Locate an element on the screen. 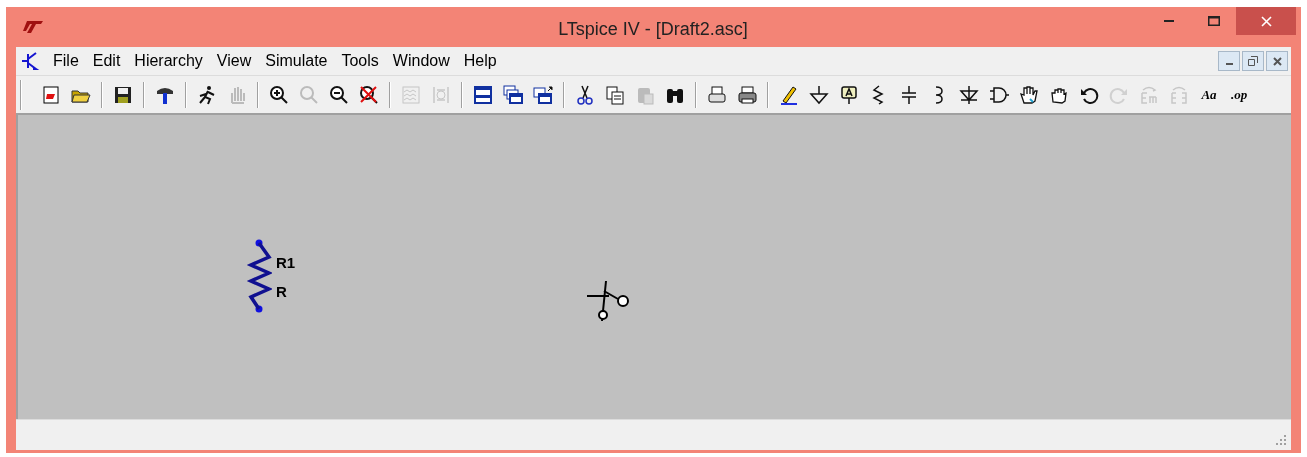 This screenshot has width=1307, height=457. transistor-icon is located at coordinates (30, 61).